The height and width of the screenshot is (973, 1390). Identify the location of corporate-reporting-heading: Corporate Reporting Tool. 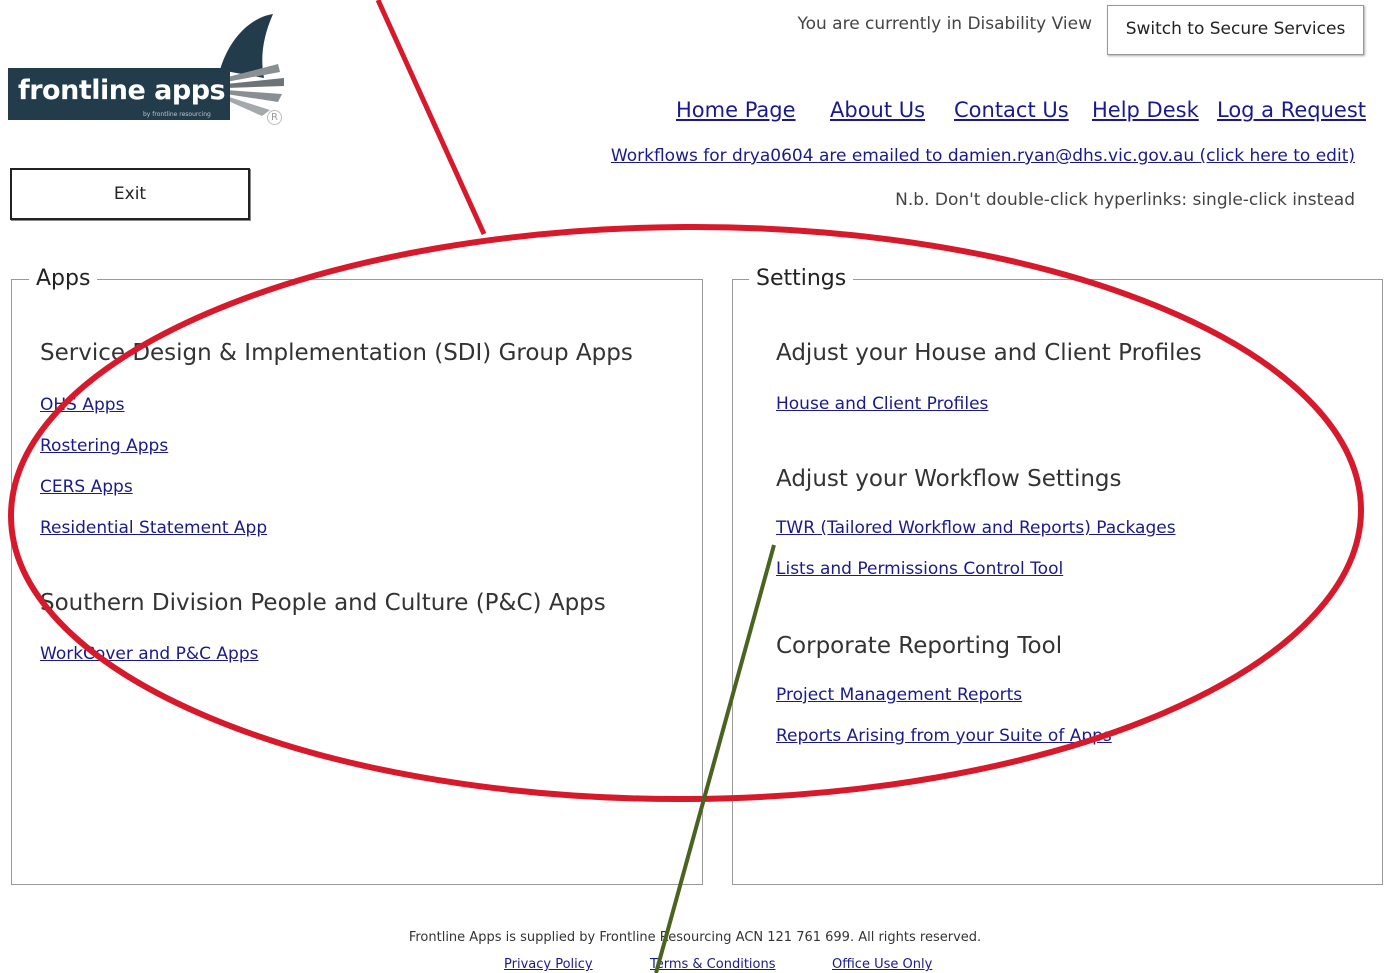
(919, 646).